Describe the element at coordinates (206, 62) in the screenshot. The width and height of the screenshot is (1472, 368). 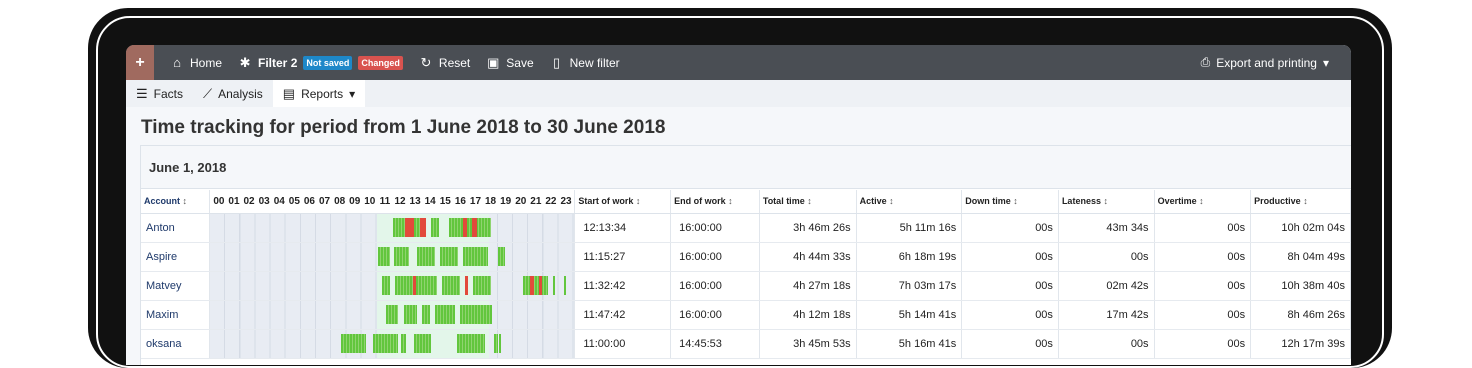
I see `home-label: Home` at that location.